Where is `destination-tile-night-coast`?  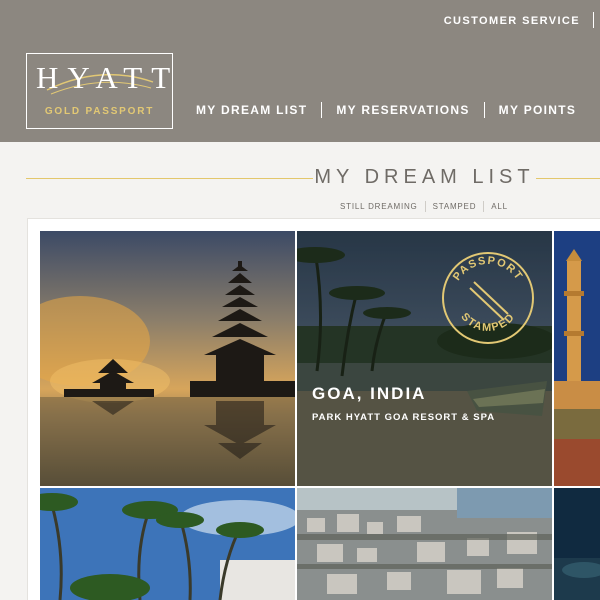
destination-tile-night-coast is located at coordinates (577, 544).